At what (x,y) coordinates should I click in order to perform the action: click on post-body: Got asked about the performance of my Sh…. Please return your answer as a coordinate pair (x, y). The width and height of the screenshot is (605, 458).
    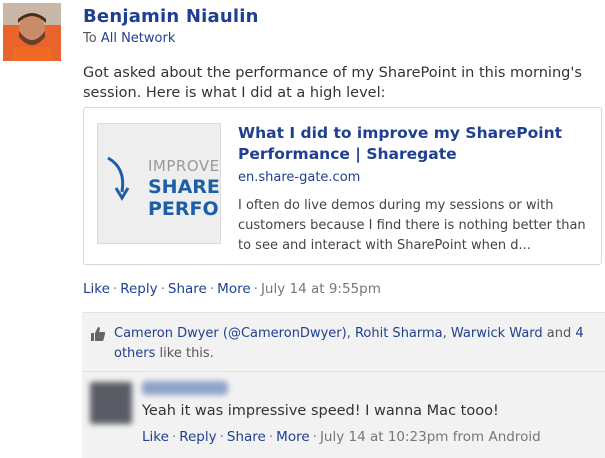
    Looking at the image, I should click on (332, 83).